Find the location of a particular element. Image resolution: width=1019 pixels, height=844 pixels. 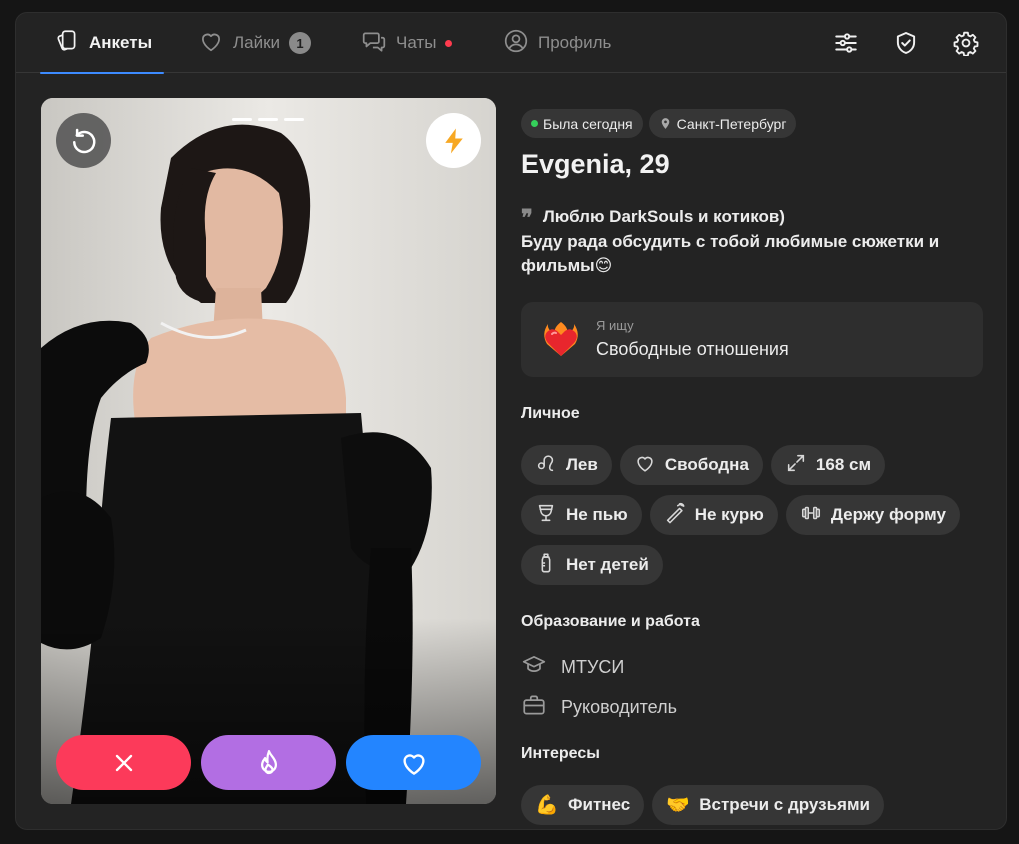

interests-section-title: Интересы is located at coordinates (560, 753).